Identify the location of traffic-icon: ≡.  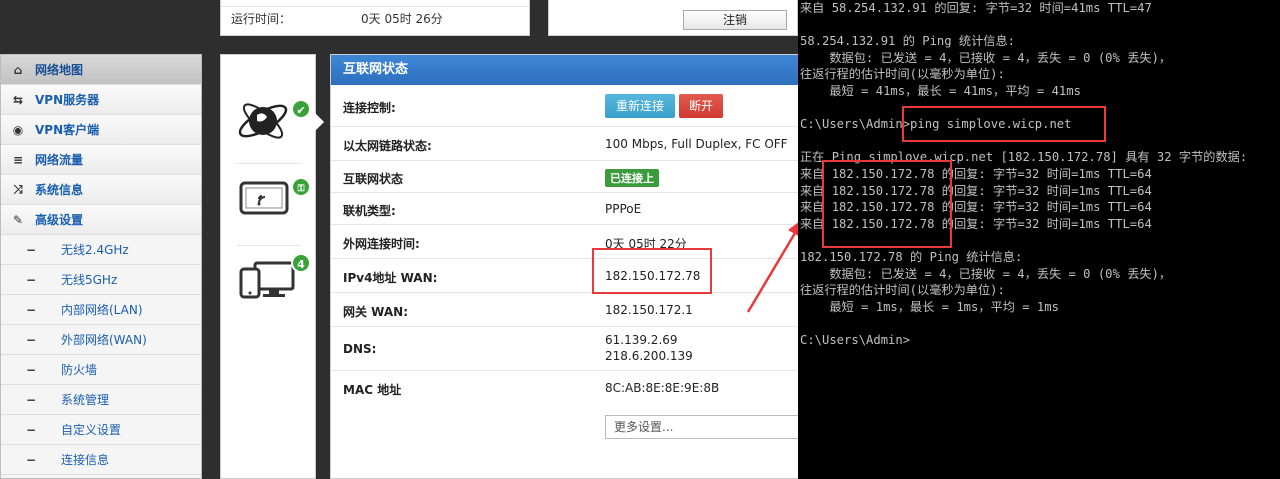
(18, 159).